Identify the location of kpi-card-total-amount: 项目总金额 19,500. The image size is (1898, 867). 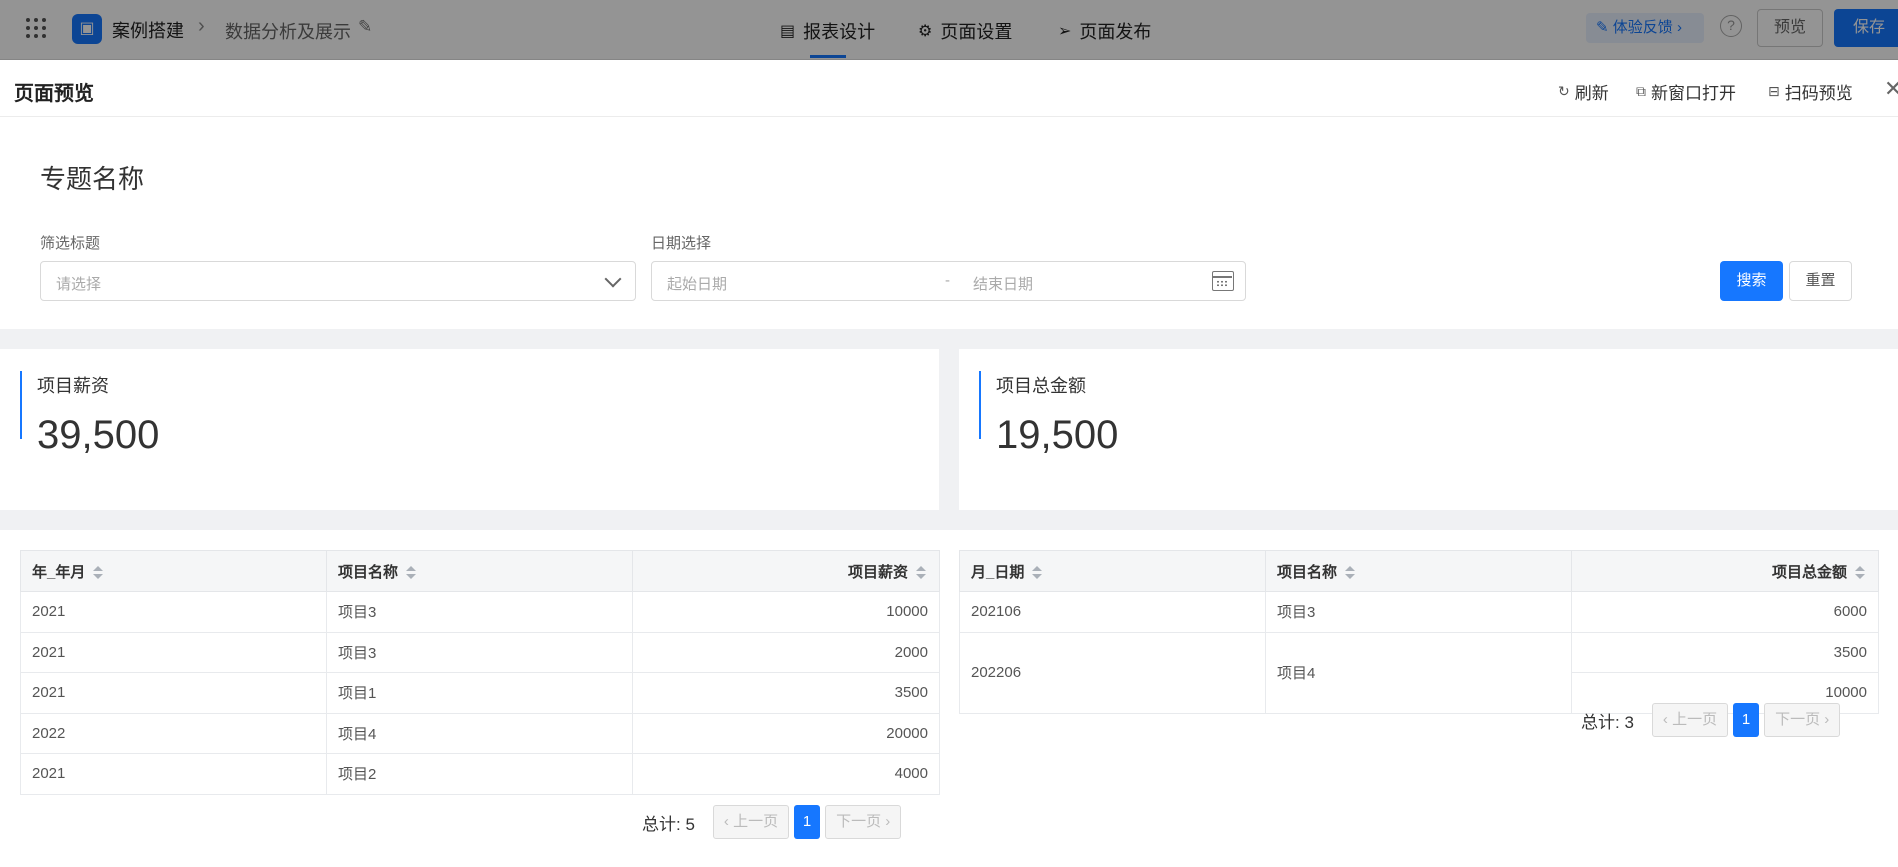
(1428, 429).